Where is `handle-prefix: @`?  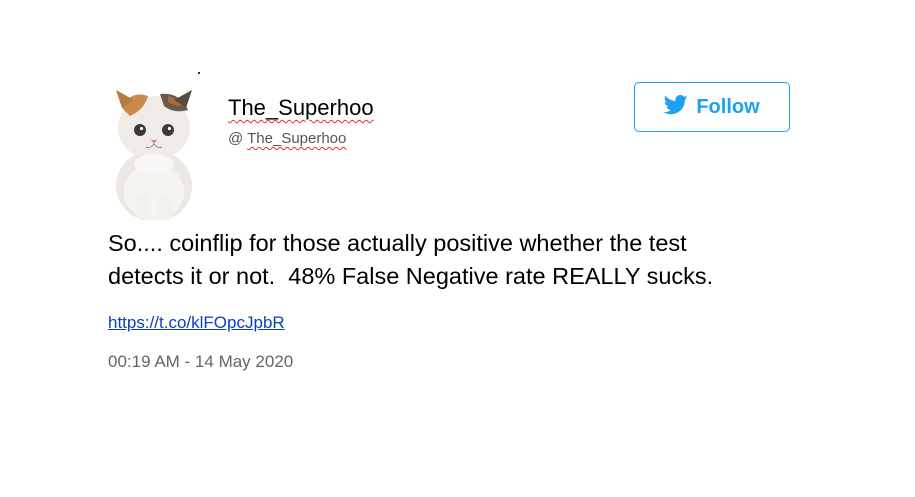
handle-prefix: @ is located at coordinates (238, 138).